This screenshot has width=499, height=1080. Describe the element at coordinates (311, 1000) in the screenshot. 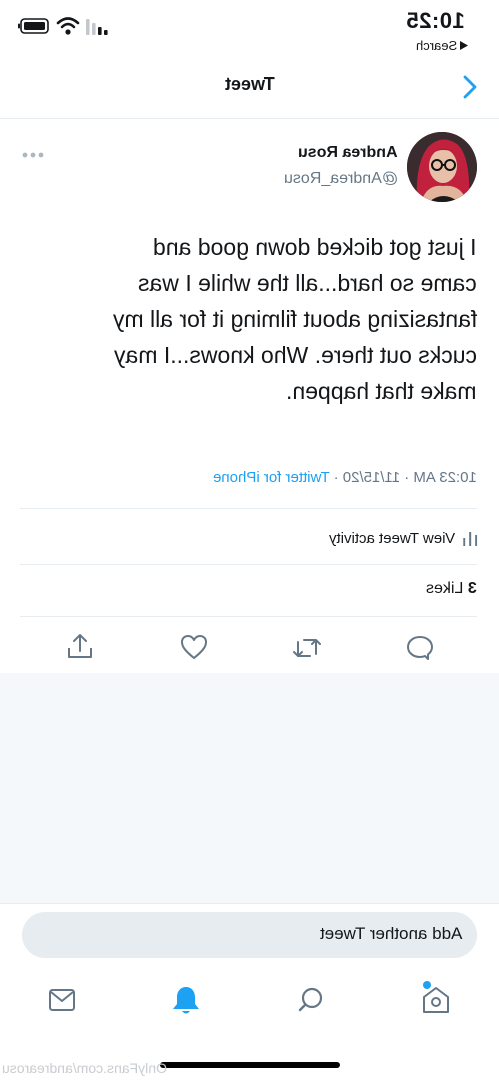

I see `search-icon` at that location.